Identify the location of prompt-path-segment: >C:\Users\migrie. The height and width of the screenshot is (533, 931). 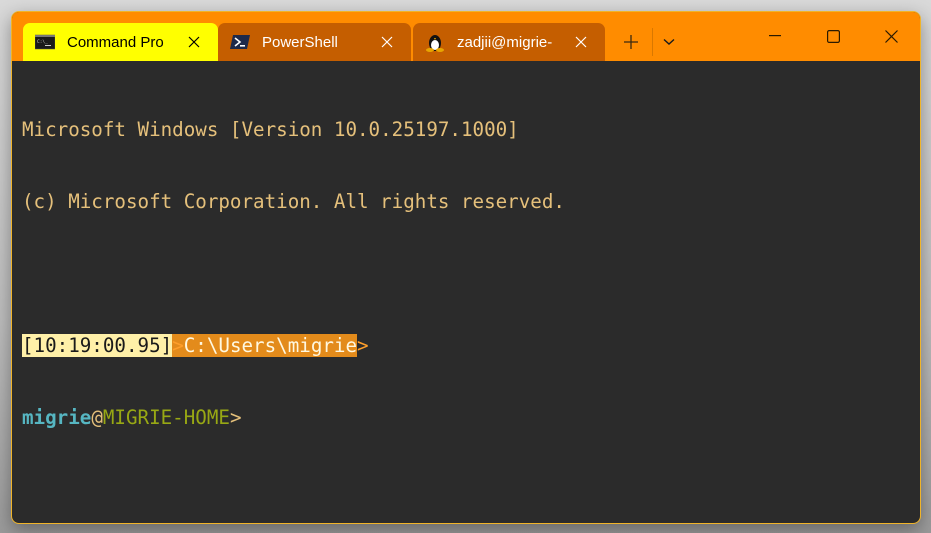
(265, 345).